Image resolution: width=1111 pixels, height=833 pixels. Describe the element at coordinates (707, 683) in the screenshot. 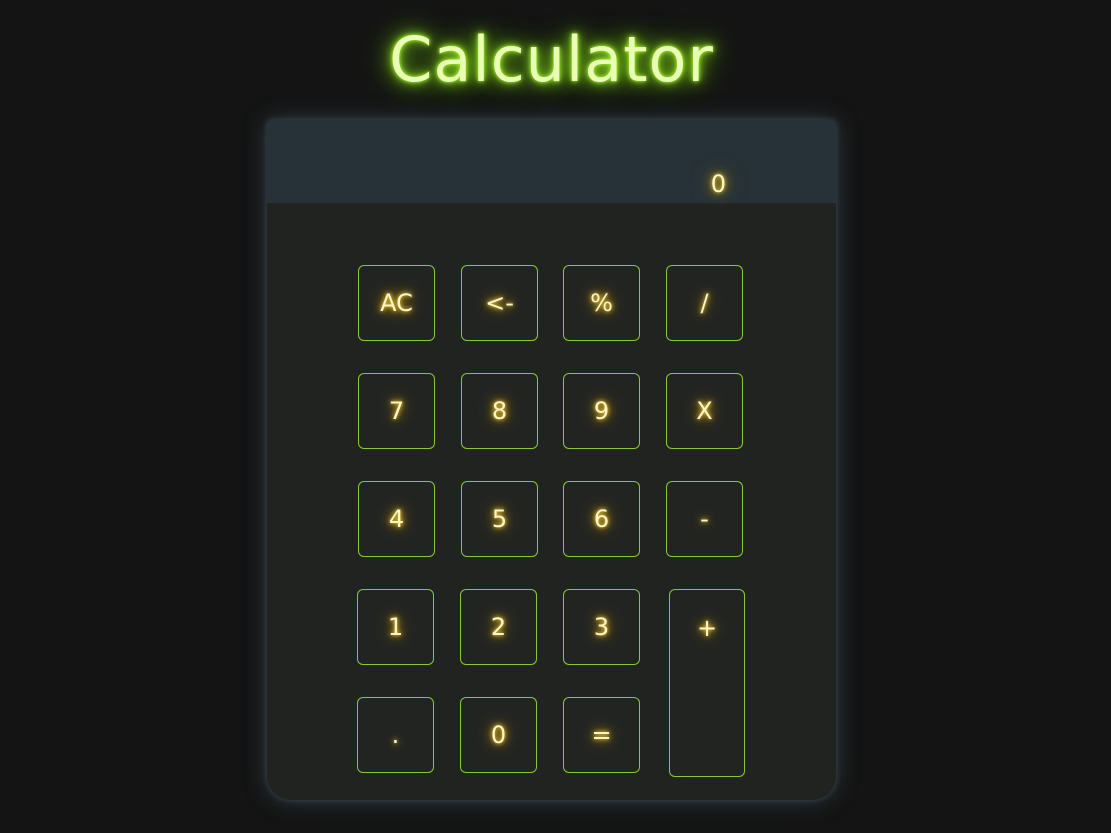

I see `plus-button: +` at that location.